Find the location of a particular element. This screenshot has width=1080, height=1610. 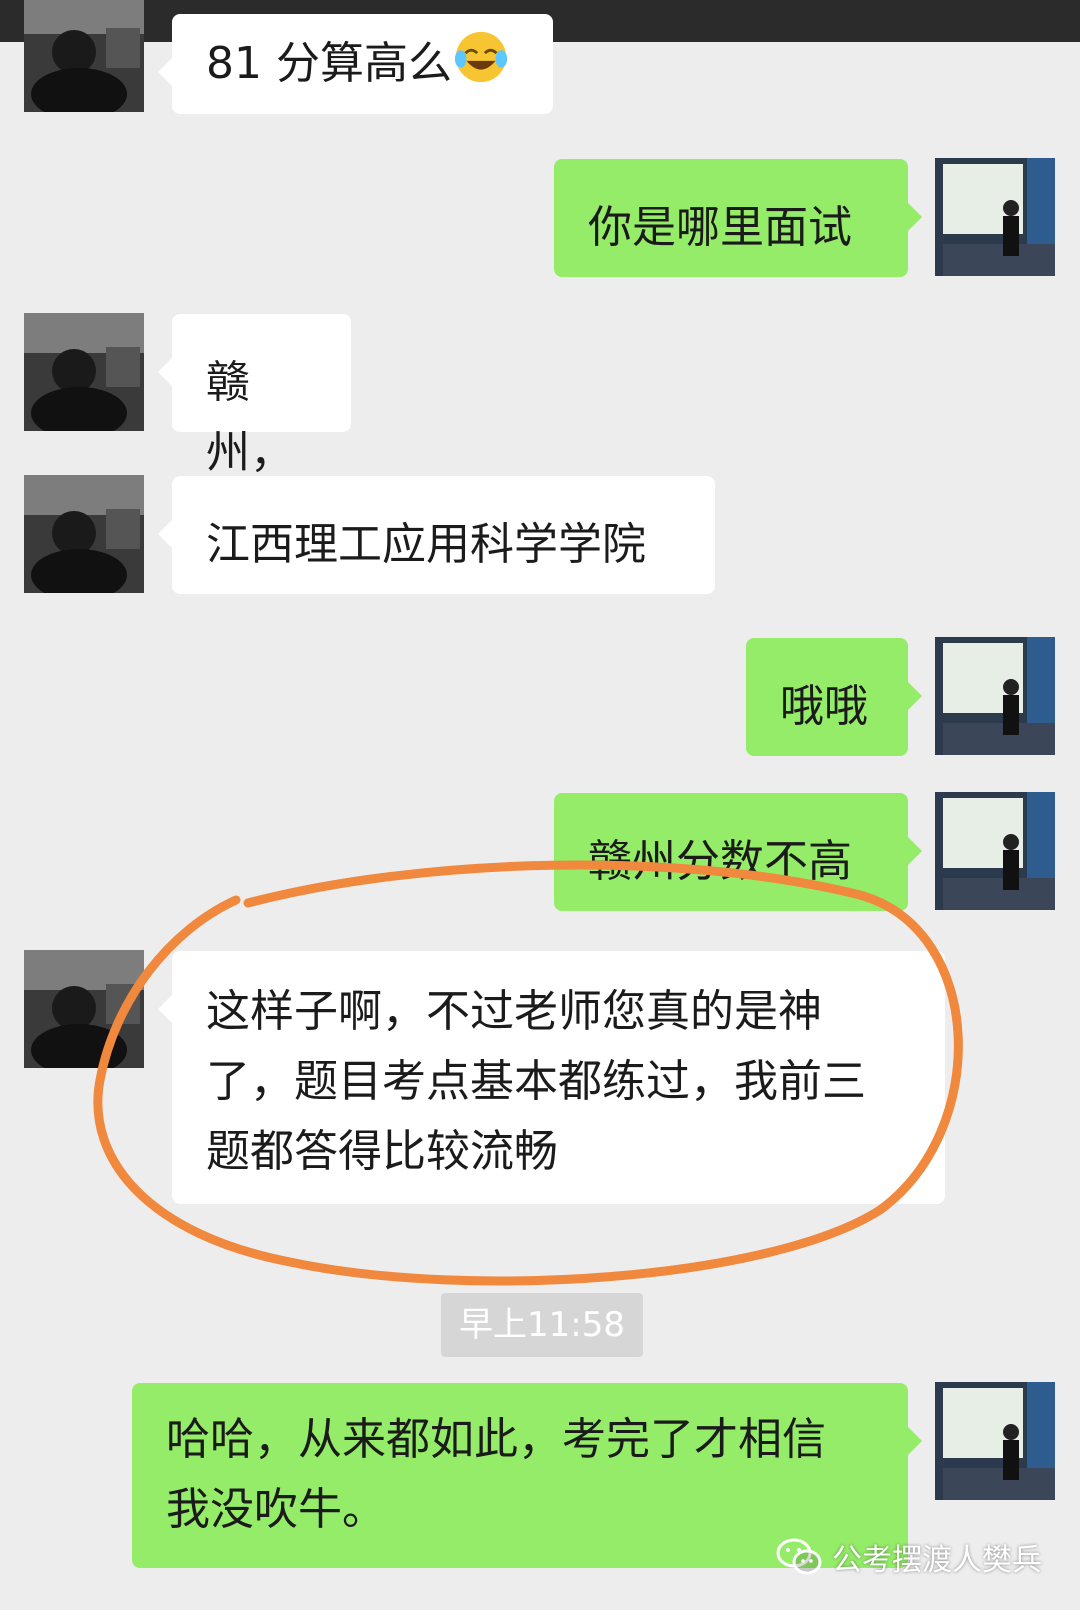

wechat-icon is located at coordinates (799, 1556).